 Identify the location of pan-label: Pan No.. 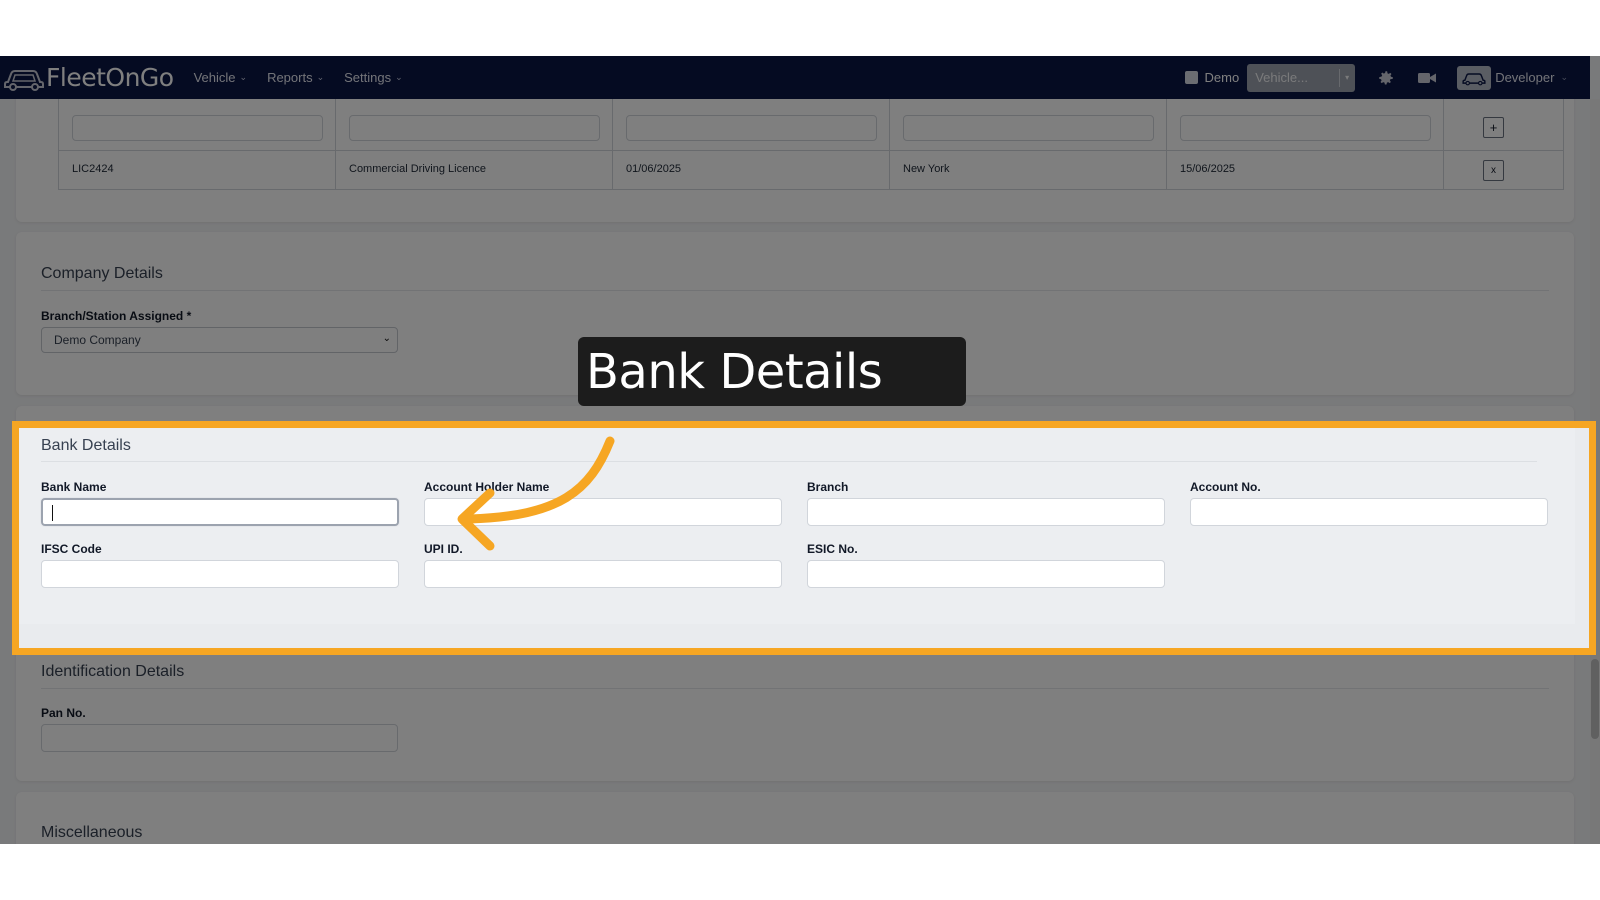
(63, 713).